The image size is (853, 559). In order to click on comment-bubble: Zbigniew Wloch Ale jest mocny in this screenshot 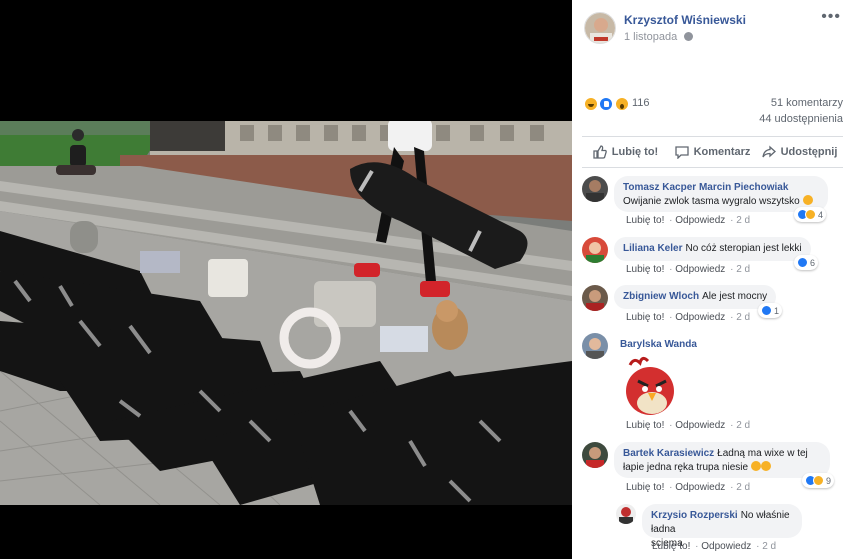, I will do `click(695, 297)`.